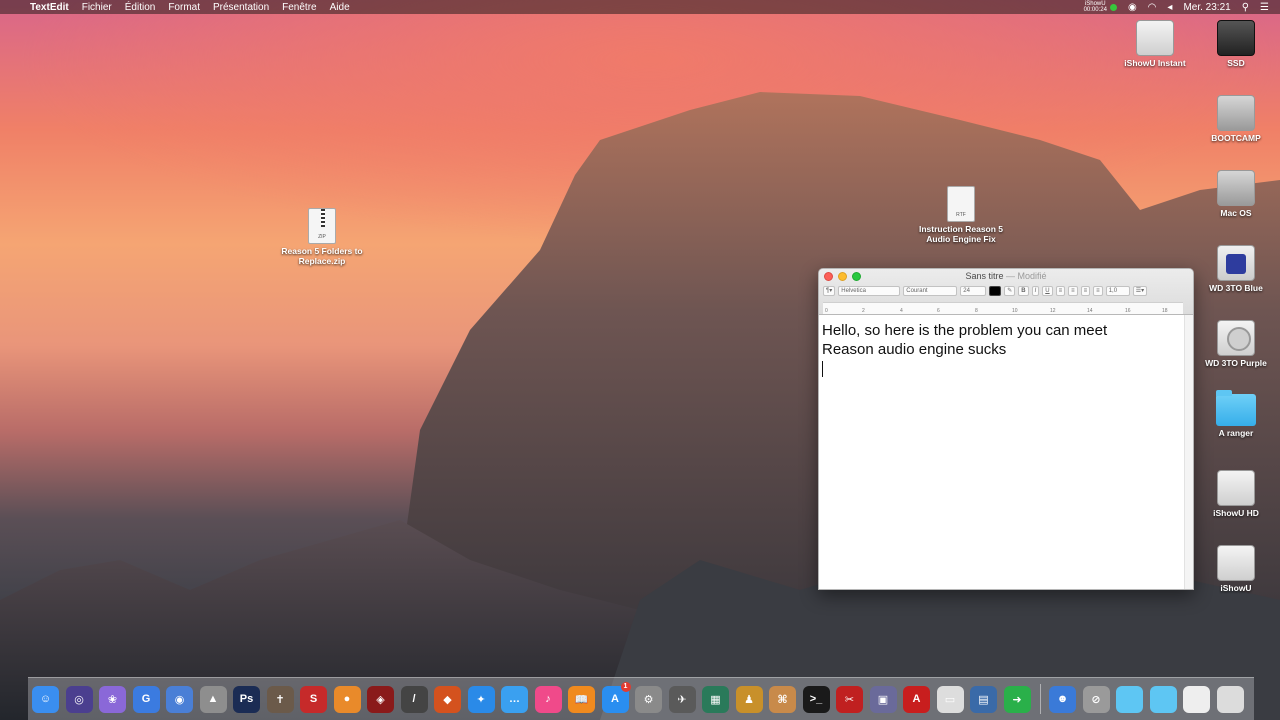 Image resolution: width=1280 pixels, height=720 pixels. What do you see at coordinates (983, 699) in the screenshot?
I see `app-icon: ▤` at bounding box center [983, 699].